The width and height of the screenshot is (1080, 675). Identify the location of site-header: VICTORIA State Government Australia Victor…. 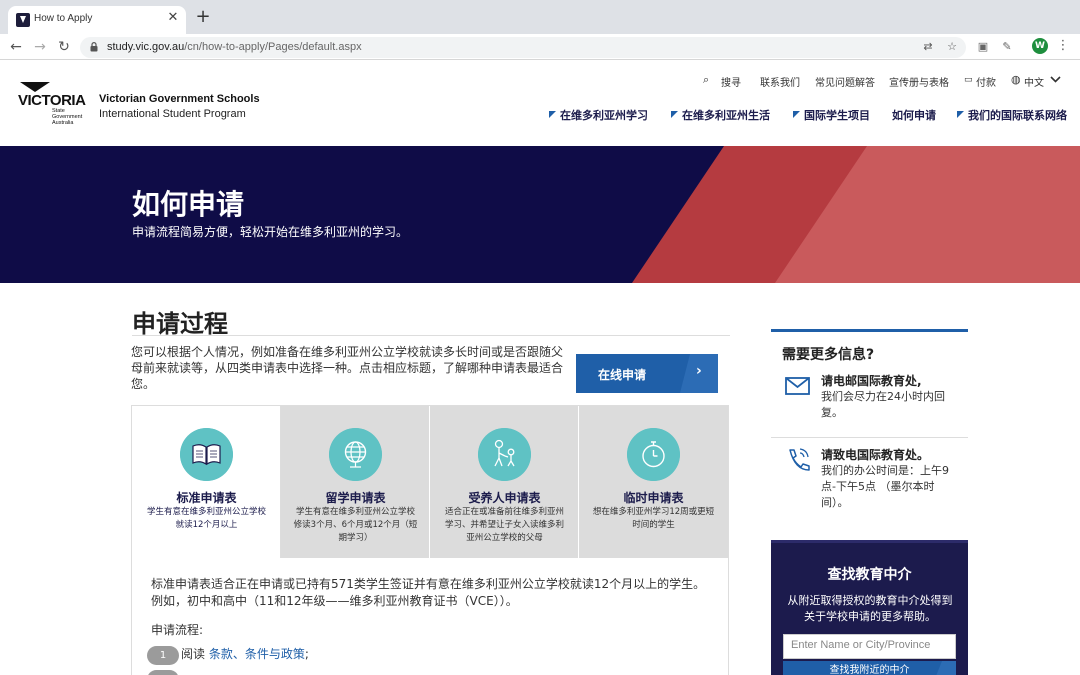
(540, 103).